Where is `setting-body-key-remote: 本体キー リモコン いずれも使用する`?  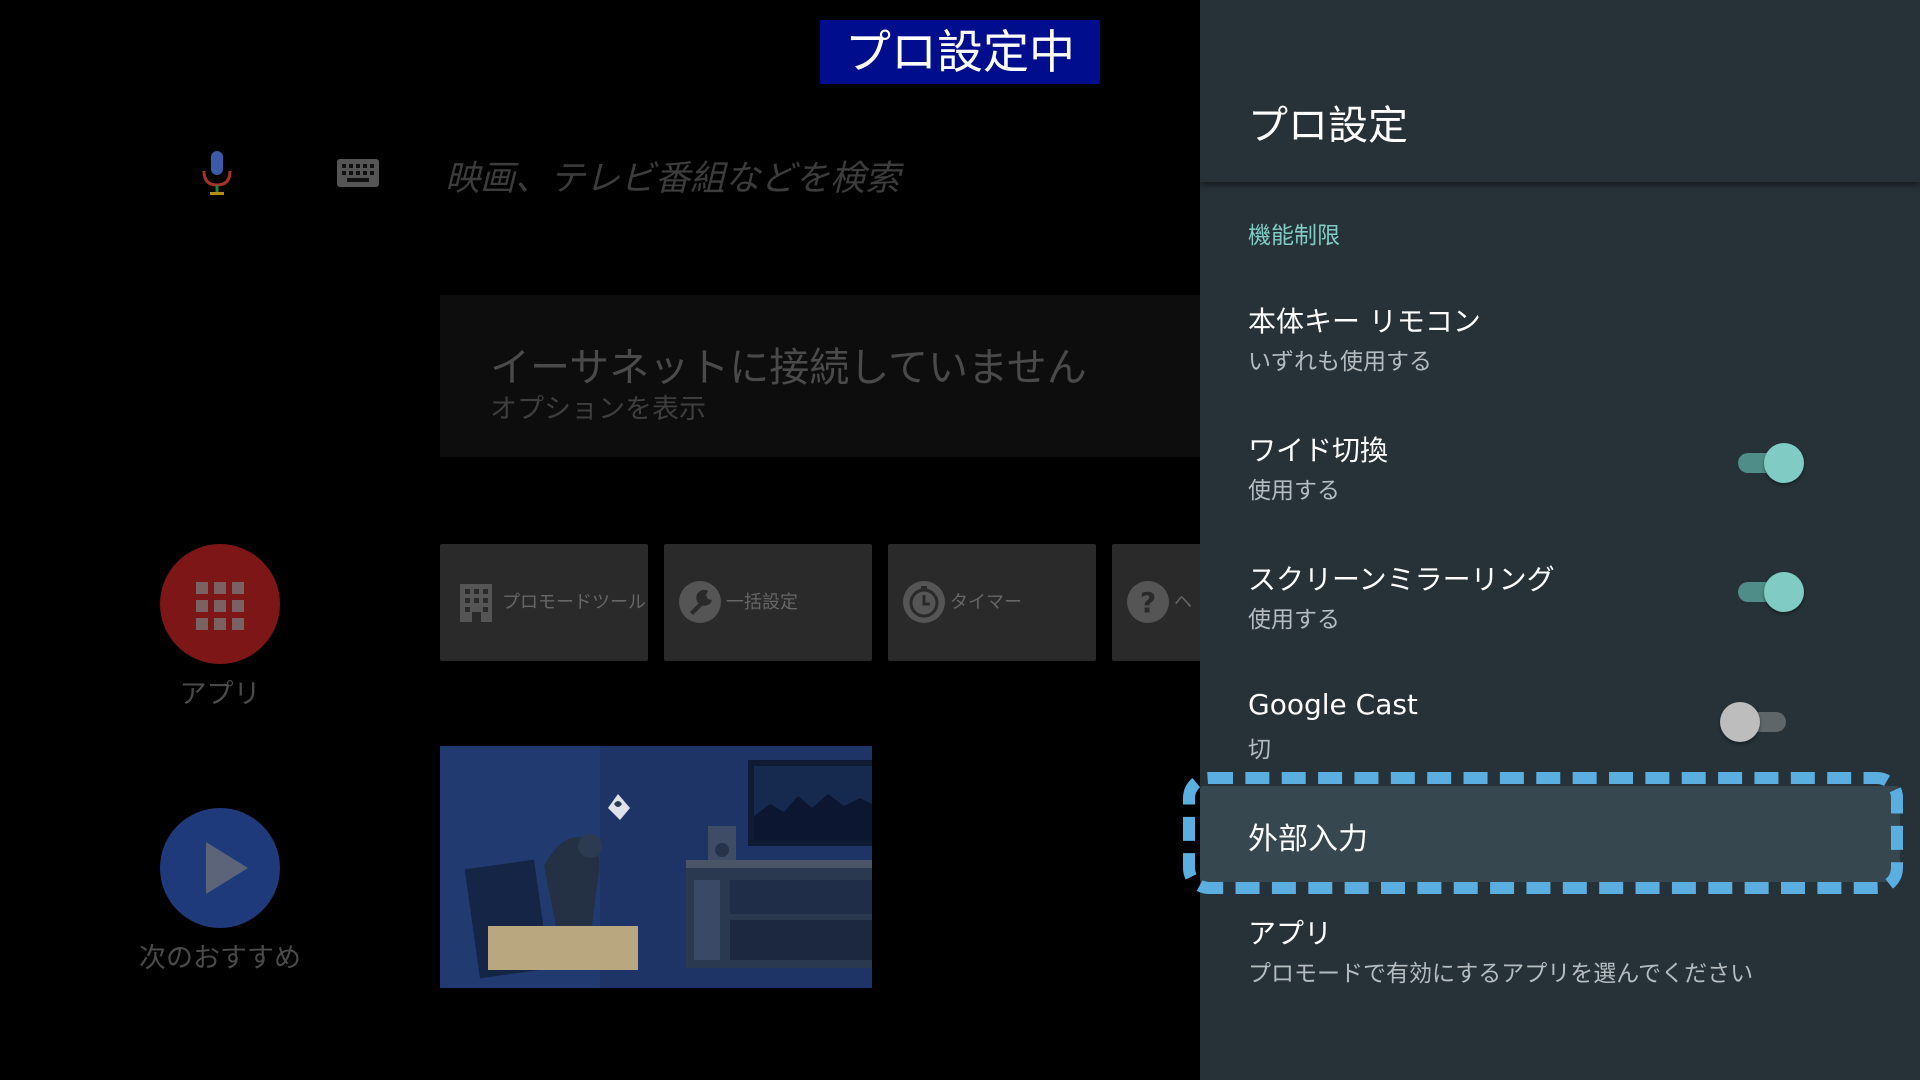 setting-body-key-remote: 本体キー リモコン いずれも使用する is located at coordinates (1560, 350).